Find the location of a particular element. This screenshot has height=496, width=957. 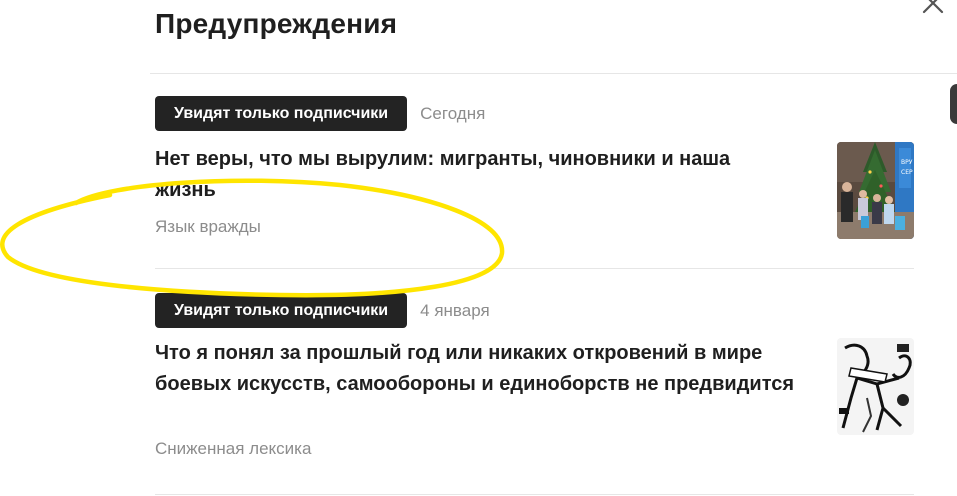

item-reason: Сниженная лексика is located at coordinates (233, 448).